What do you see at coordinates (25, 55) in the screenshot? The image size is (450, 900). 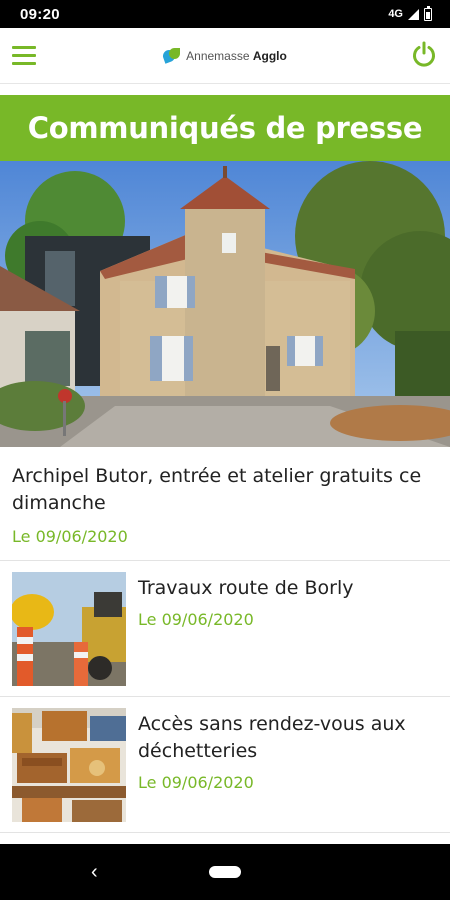 I see `menu-button` at bounding box center [25, 55].